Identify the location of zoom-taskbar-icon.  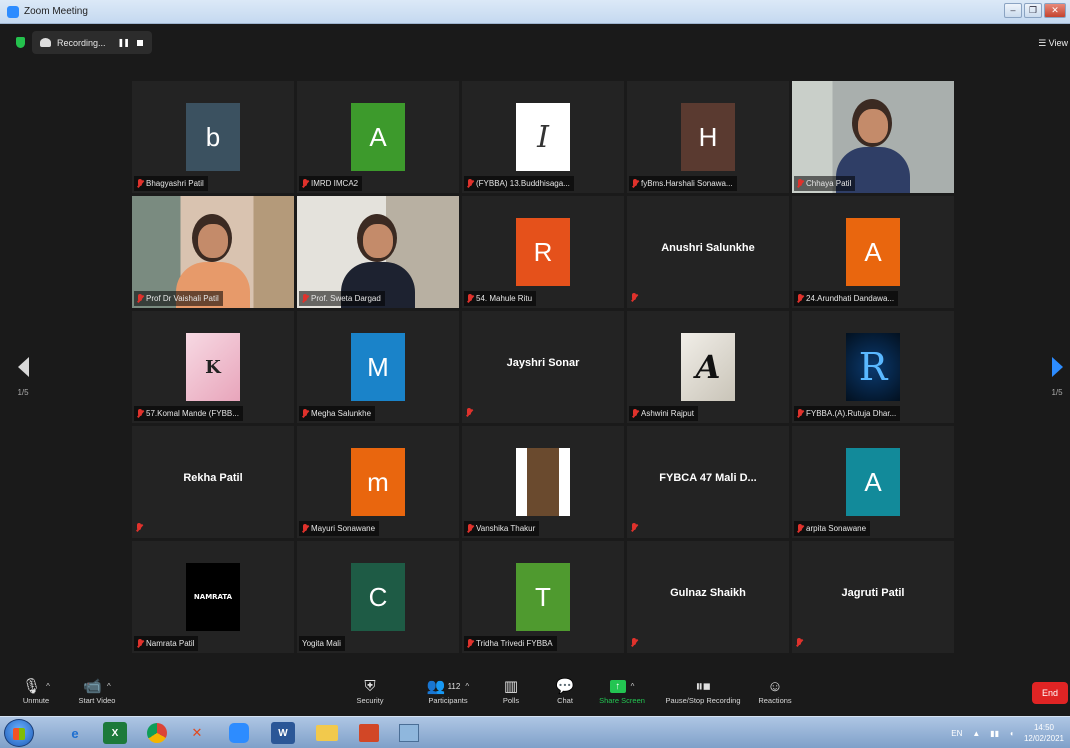
(239, 733).